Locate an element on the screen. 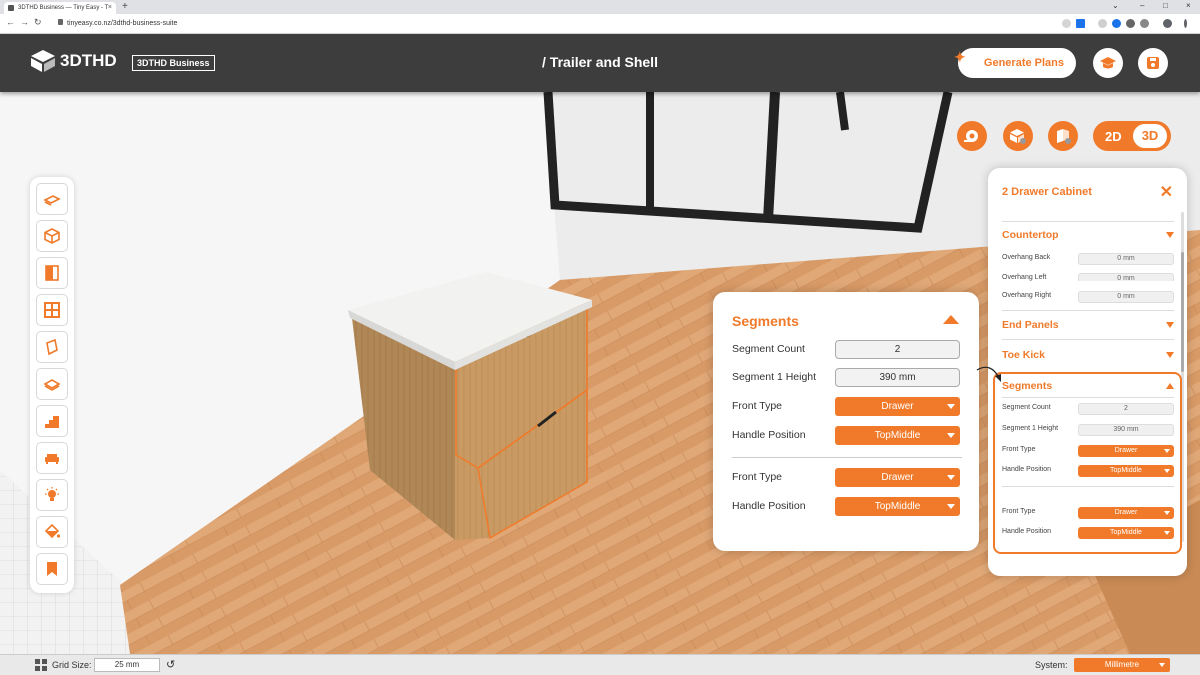 Image resolution: width=1200 pixels, height=675 pixels. toolbar-lighting is located at coordinates (52, 495).